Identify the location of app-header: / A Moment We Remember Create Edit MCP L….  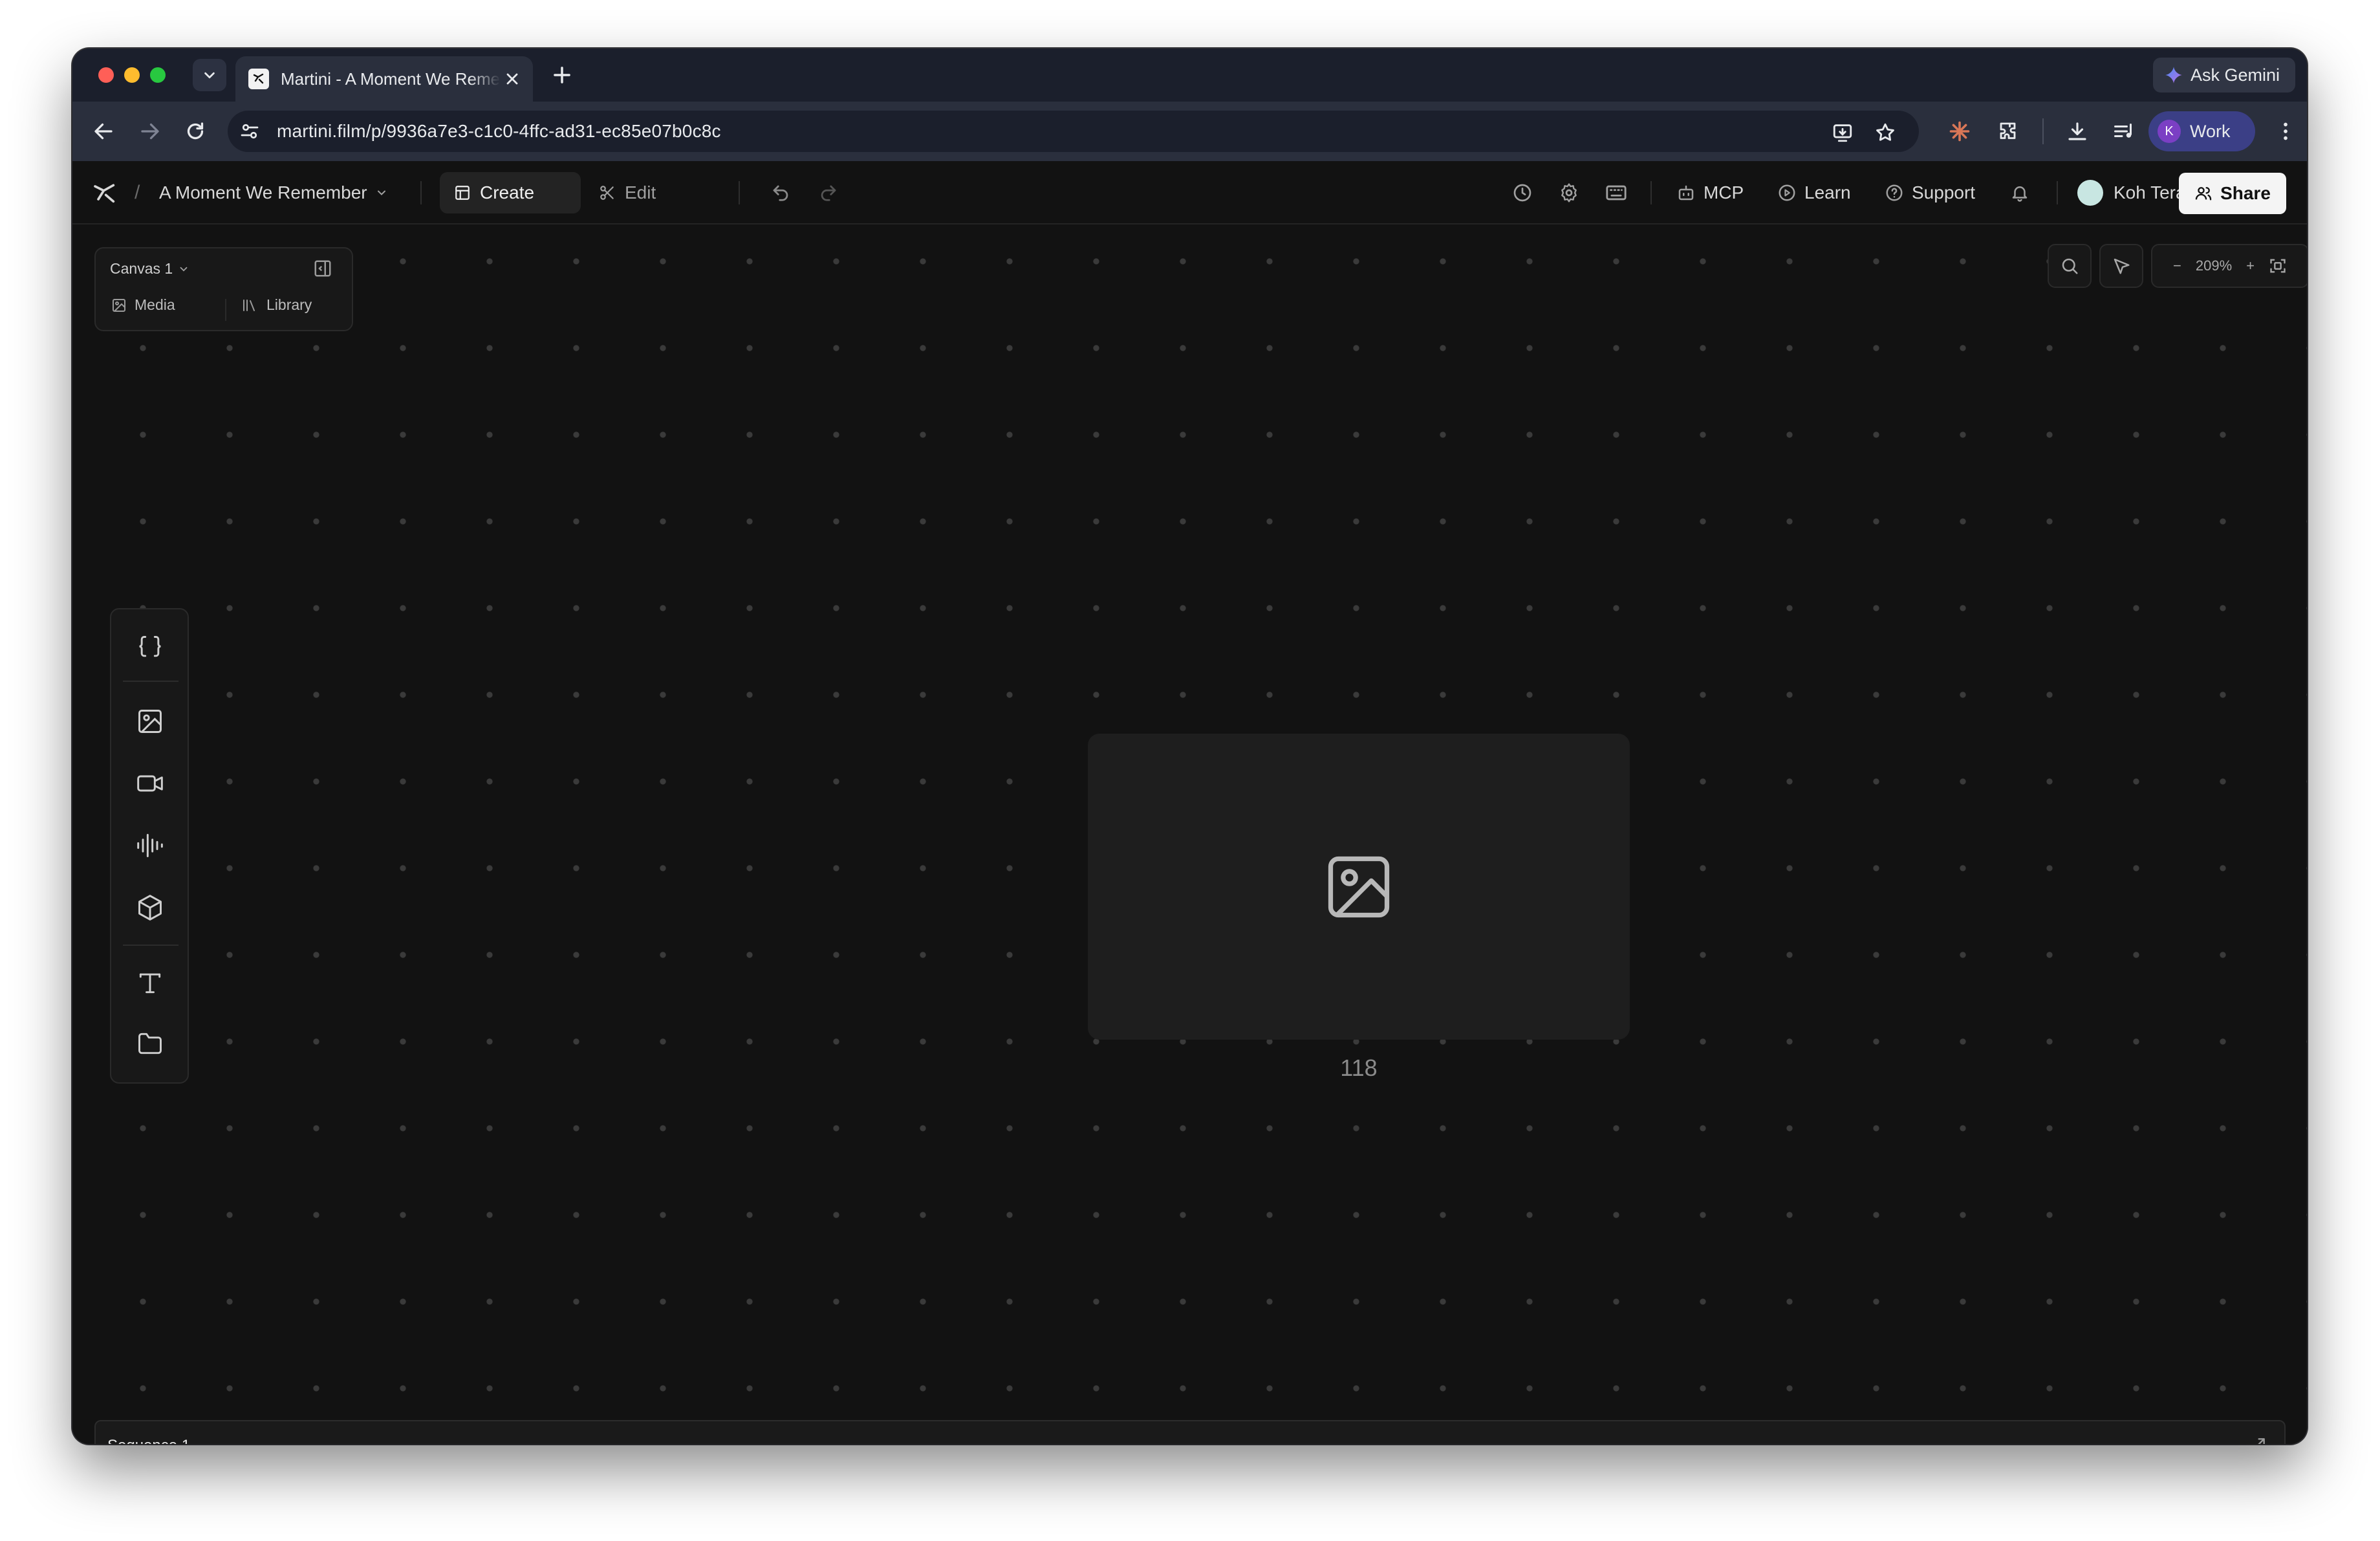
(1189, 192).